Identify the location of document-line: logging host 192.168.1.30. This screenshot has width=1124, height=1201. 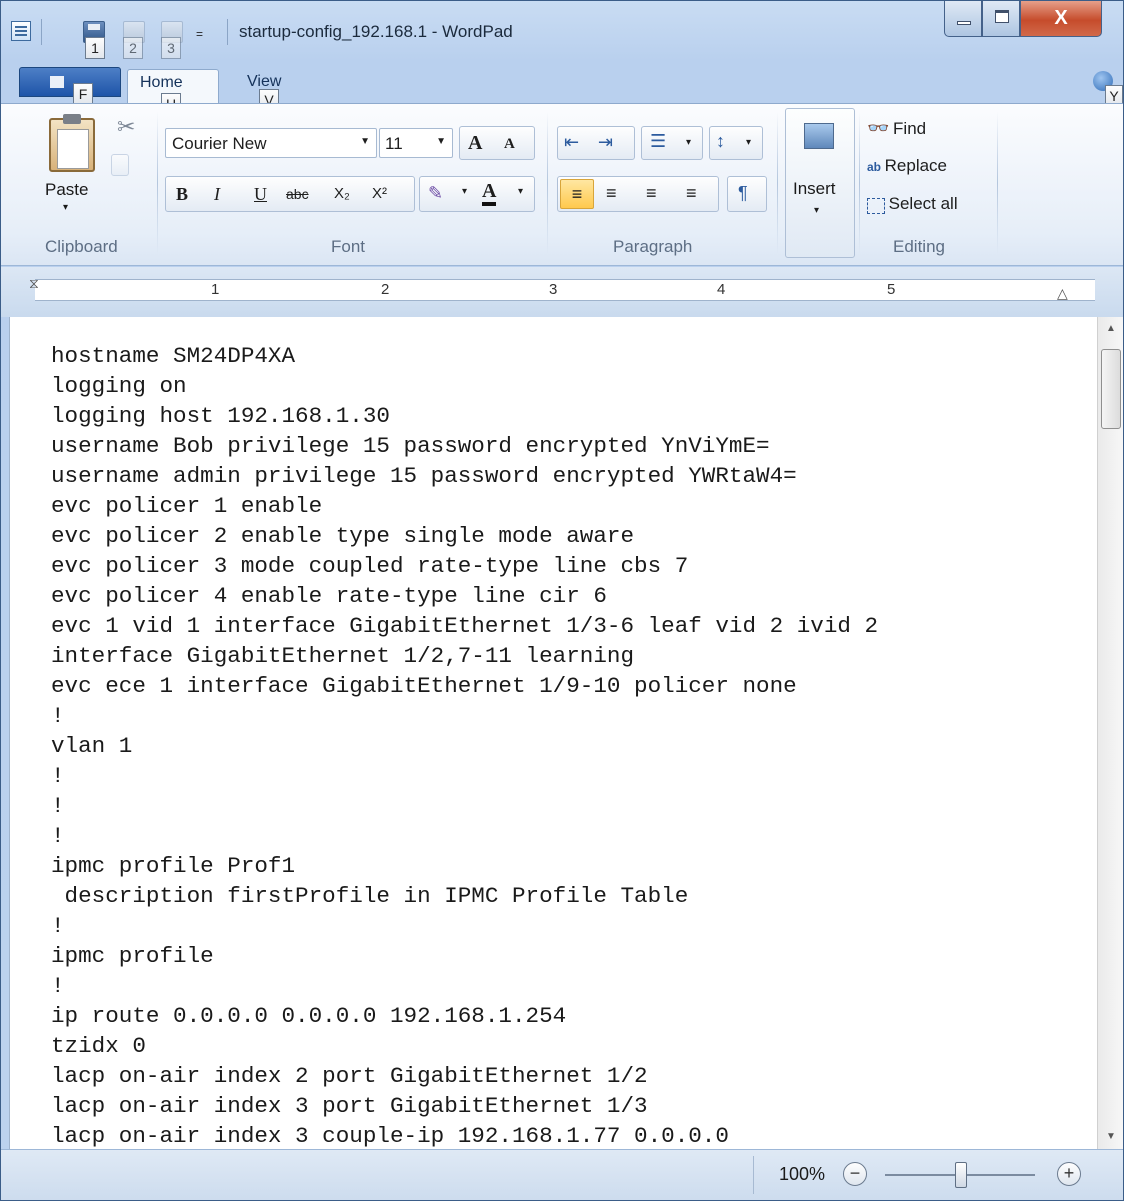
(464, 416).